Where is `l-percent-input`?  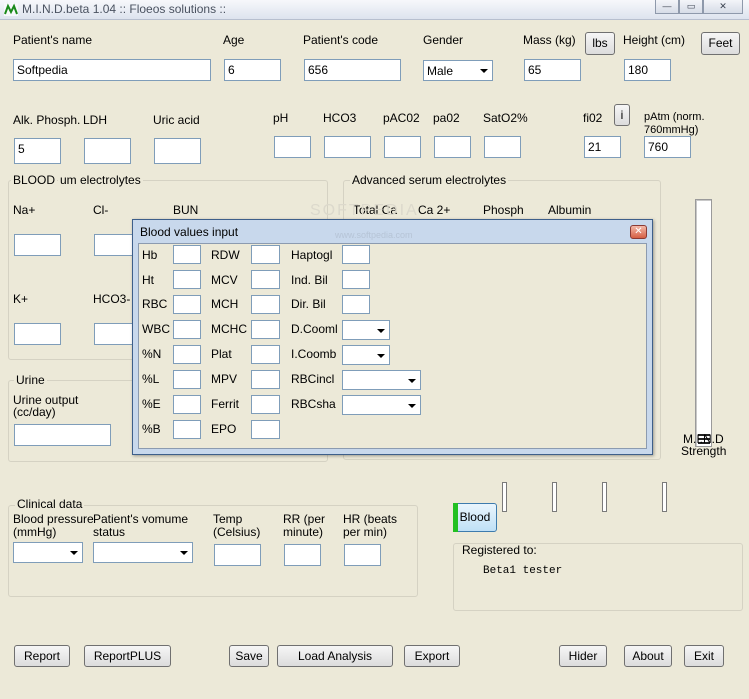
l-percent-input is located at coordinates (187, 379).